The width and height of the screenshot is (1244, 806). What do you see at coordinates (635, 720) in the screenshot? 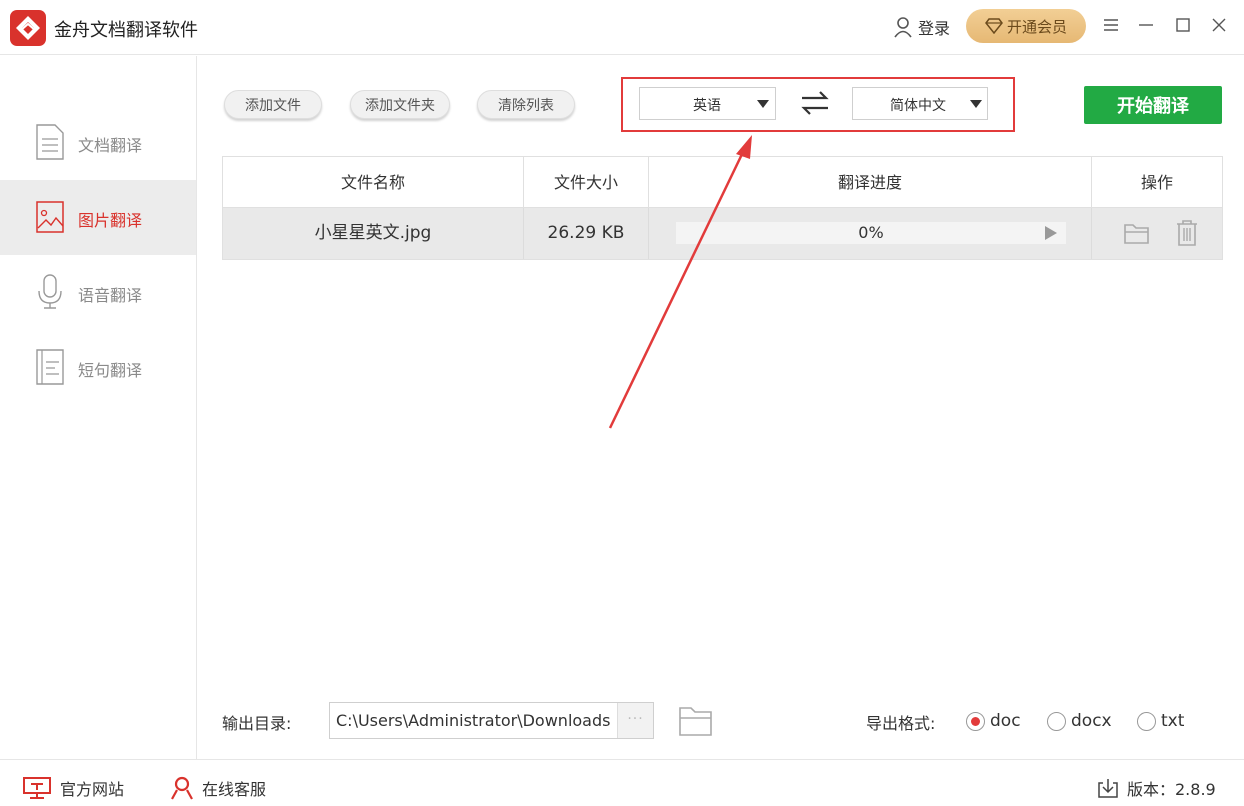
I see `browse-button: ···` at bounding box center [635, 720].